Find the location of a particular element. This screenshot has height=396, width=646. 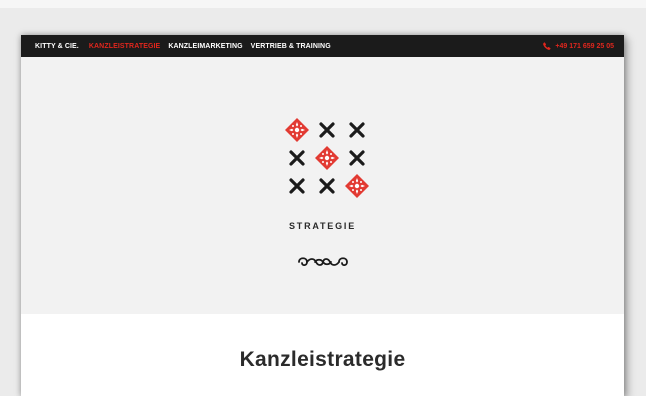

flourish-divider-icon is located at coordinates (323, 264).